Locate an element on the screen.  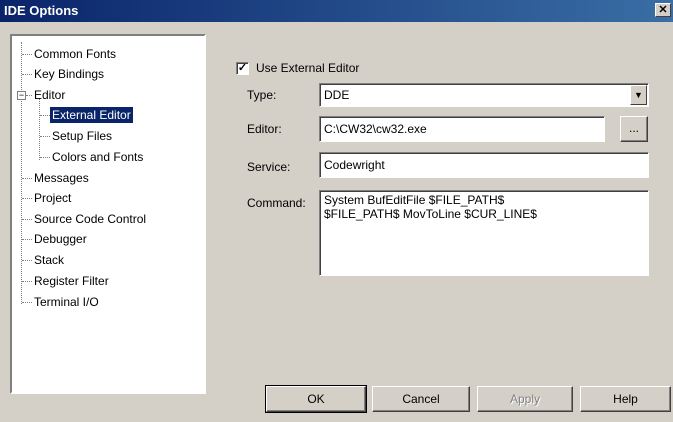
tree-item-stack: Stack is located at coordinates (107, 260).